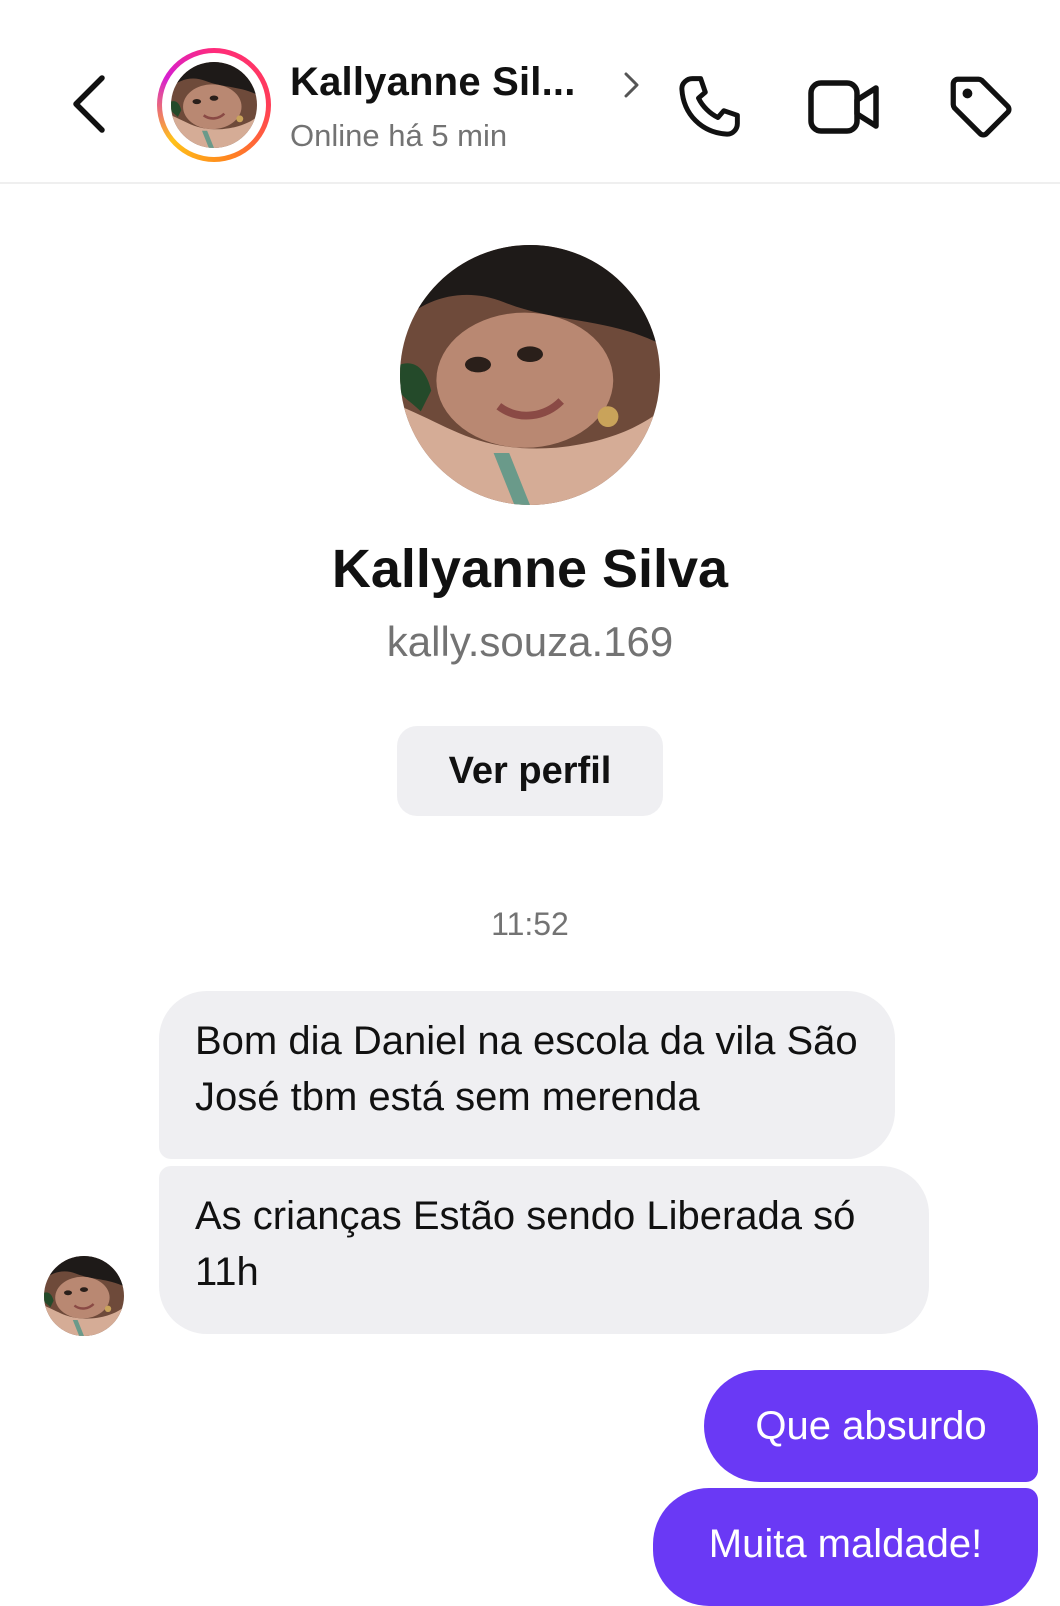 This screenshot has height=1606, width=1060. Describe the element at coordinates (530, 771) in the screenshot. I see `view-profile-button: Ver perfil` at that location.